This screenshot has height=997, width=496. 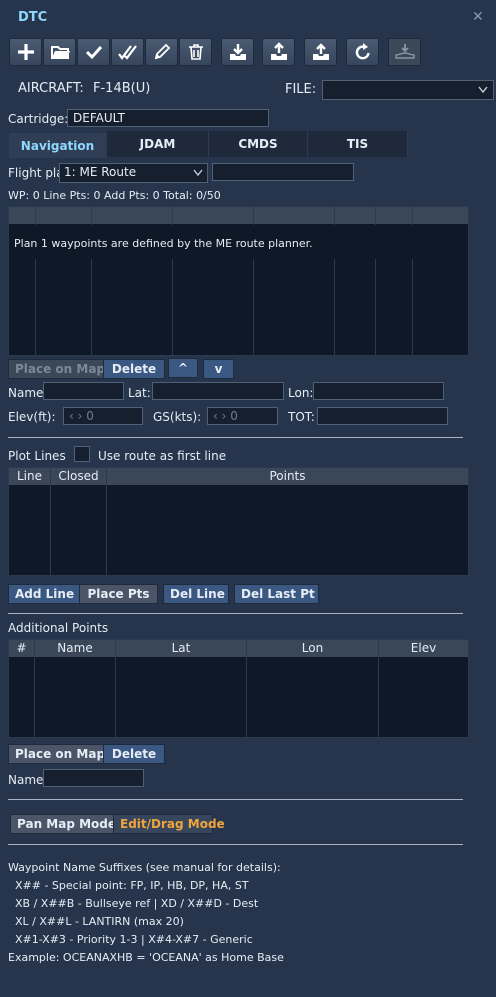 I want to click on apply-button, so click(x=93, y=52).